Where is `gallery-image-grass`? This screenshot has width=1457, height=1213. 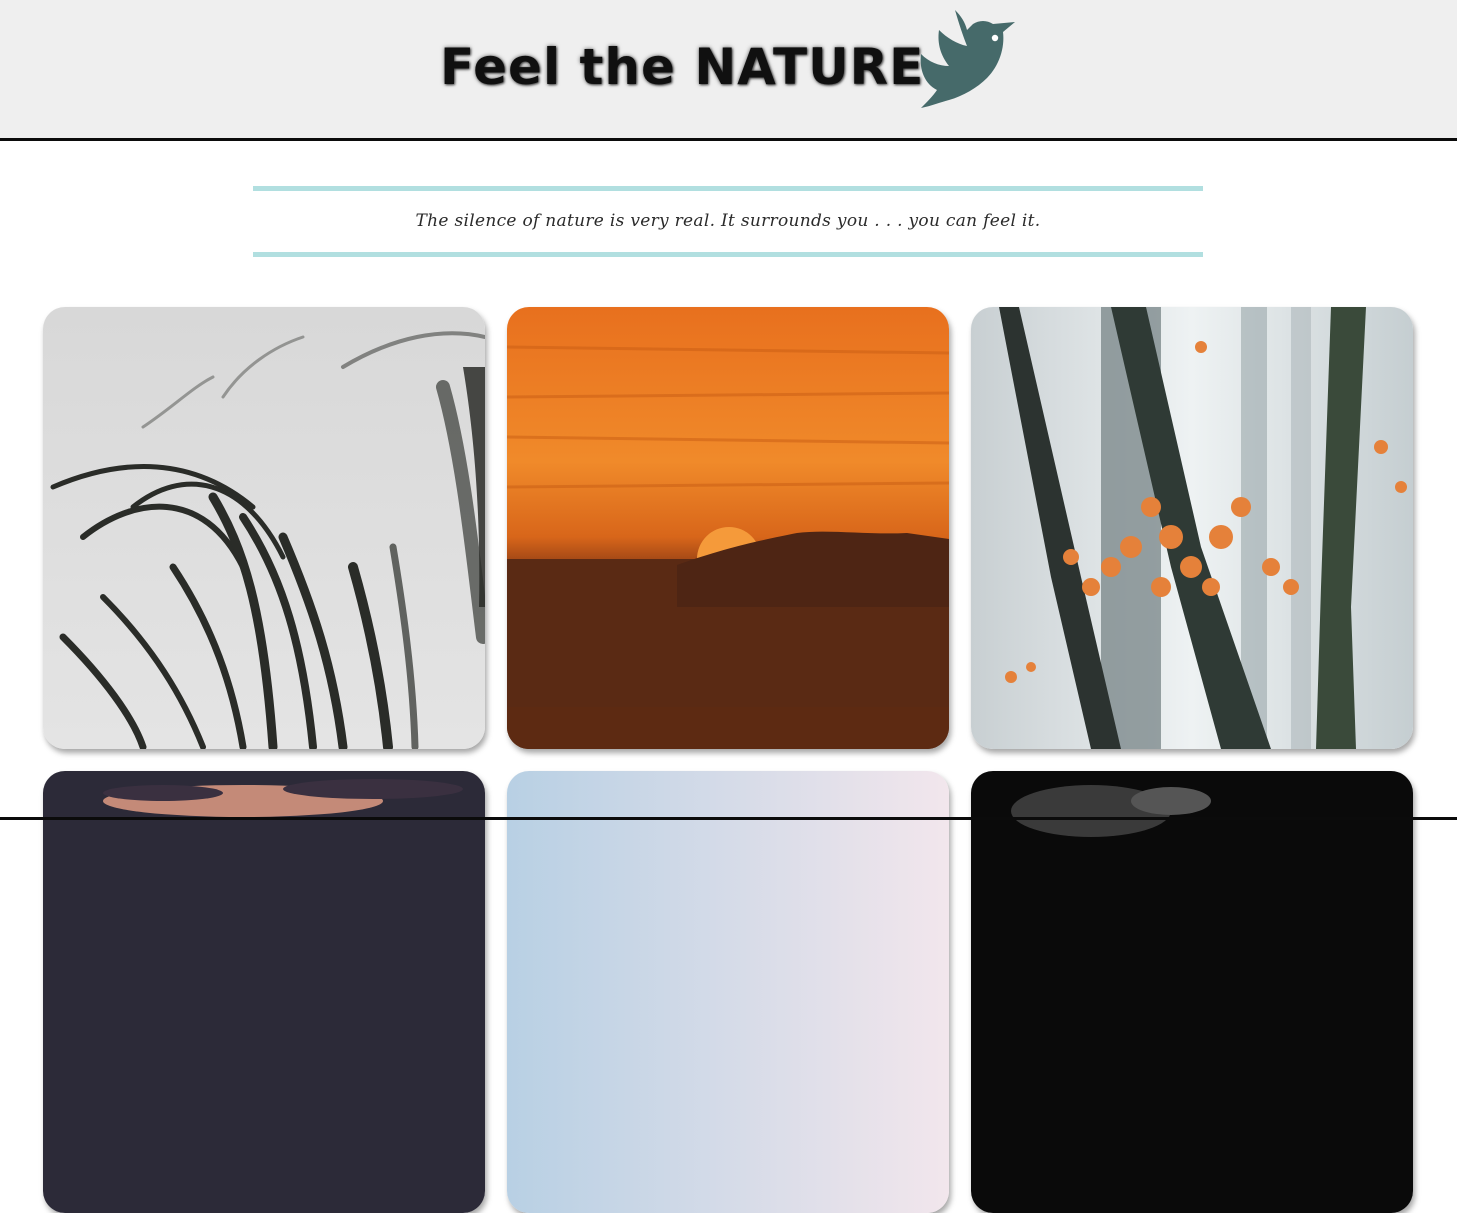 gallery-image-grass is located at coordinates (264, 528).